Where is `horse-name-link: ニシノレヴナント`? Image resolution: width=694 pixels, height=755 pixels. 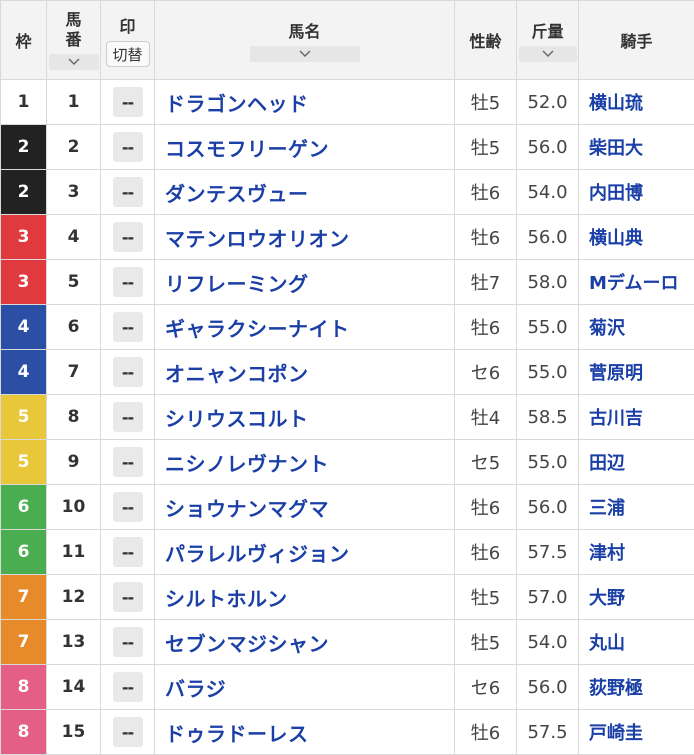
horse-name-link: ニシノレヴナント is located at coordinates (247, 464).